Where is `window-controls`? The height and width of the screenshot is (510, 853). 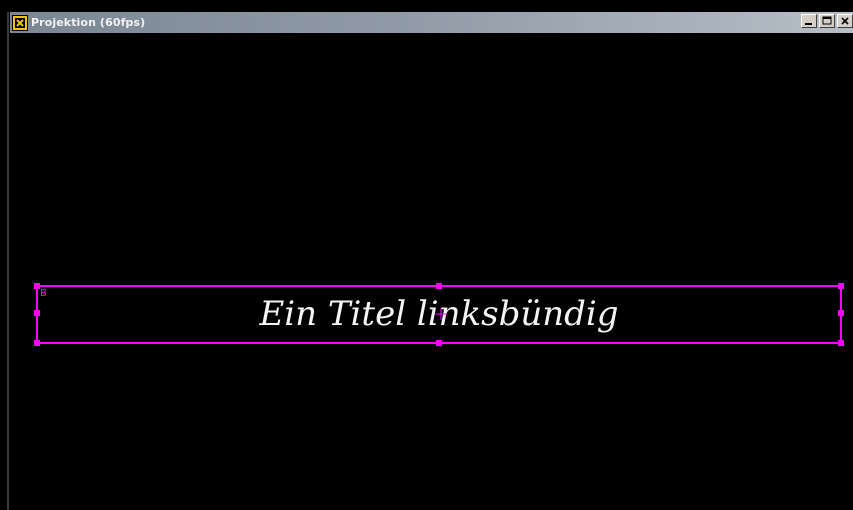 window-controls is located at coordinates (827, 21).